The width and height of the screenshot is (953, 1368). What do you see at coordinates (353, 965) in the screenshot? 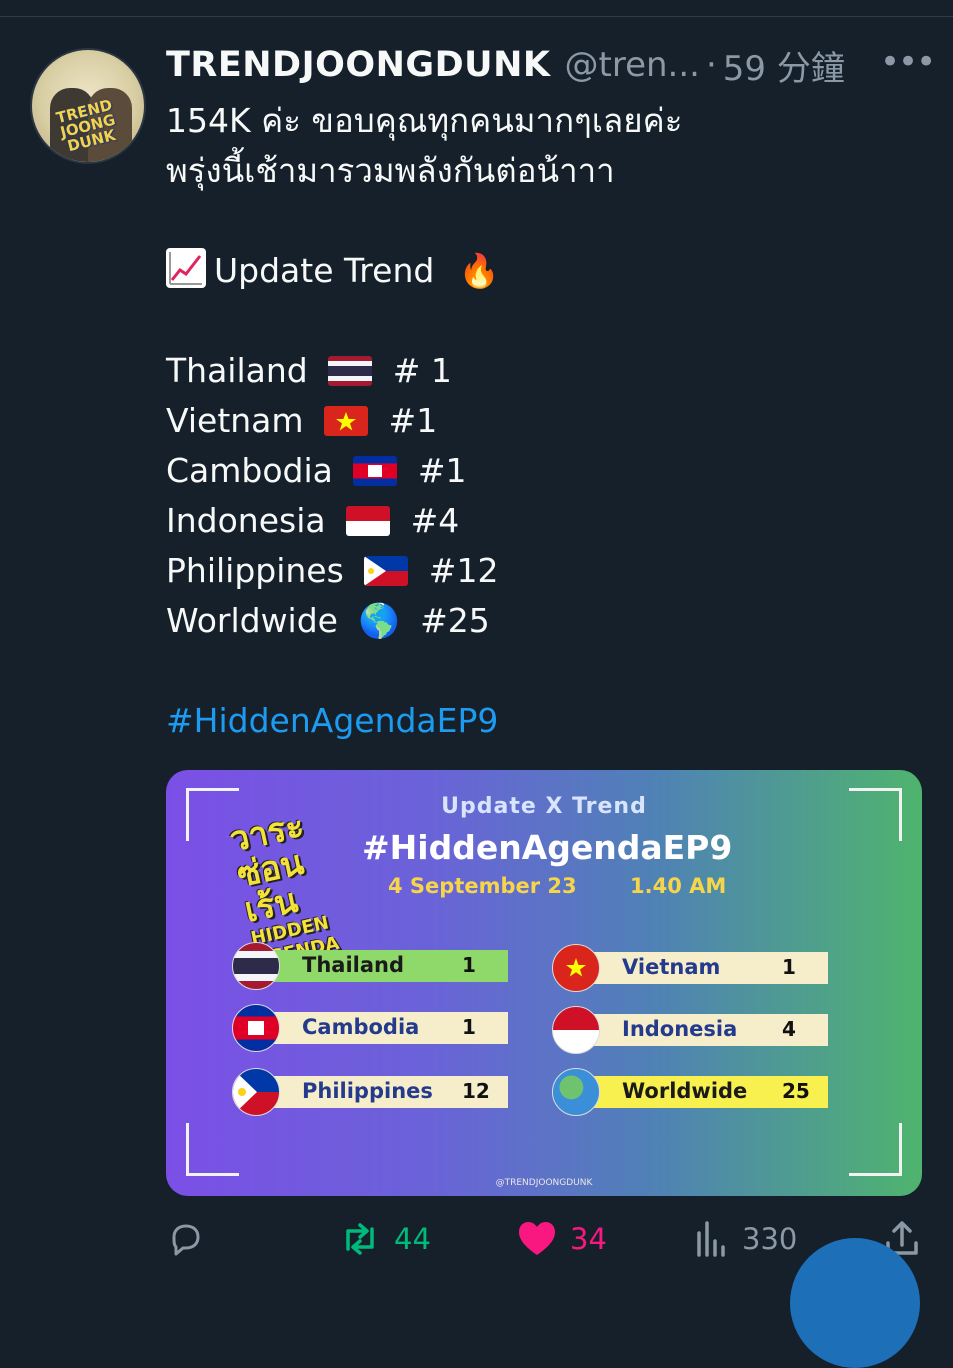
I see `card-country: Thailand` at bounding box center [353, 965].